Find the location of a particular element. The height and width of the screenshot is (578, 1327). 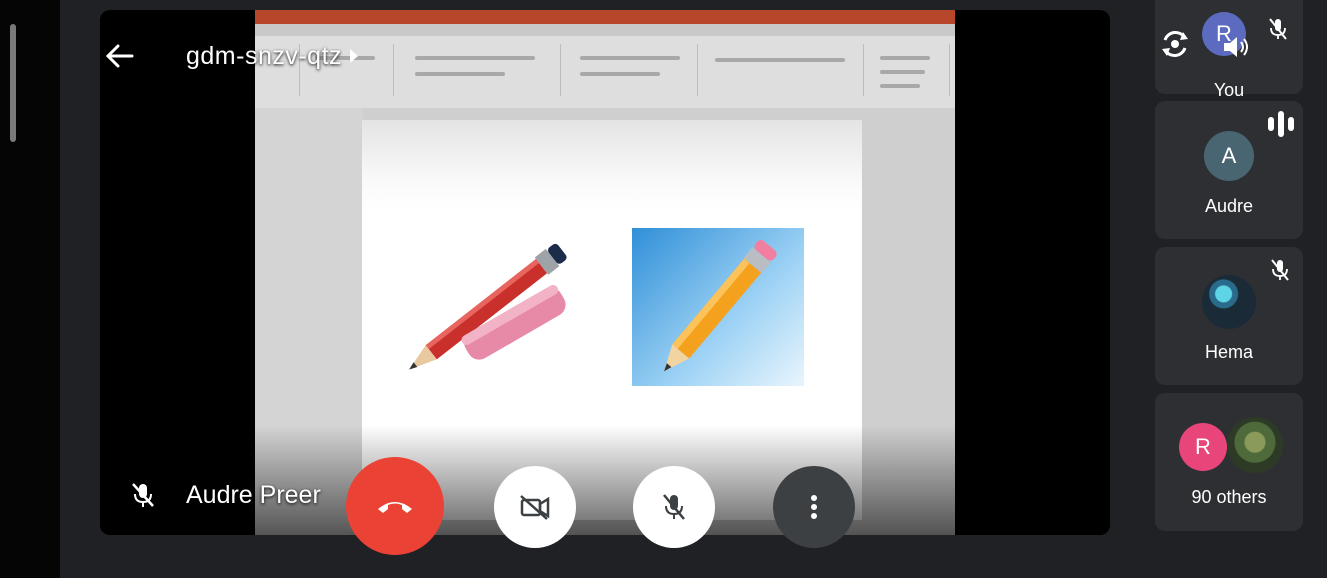

participant-tile-audre: A Audre is located at coordinates (1229, 170).